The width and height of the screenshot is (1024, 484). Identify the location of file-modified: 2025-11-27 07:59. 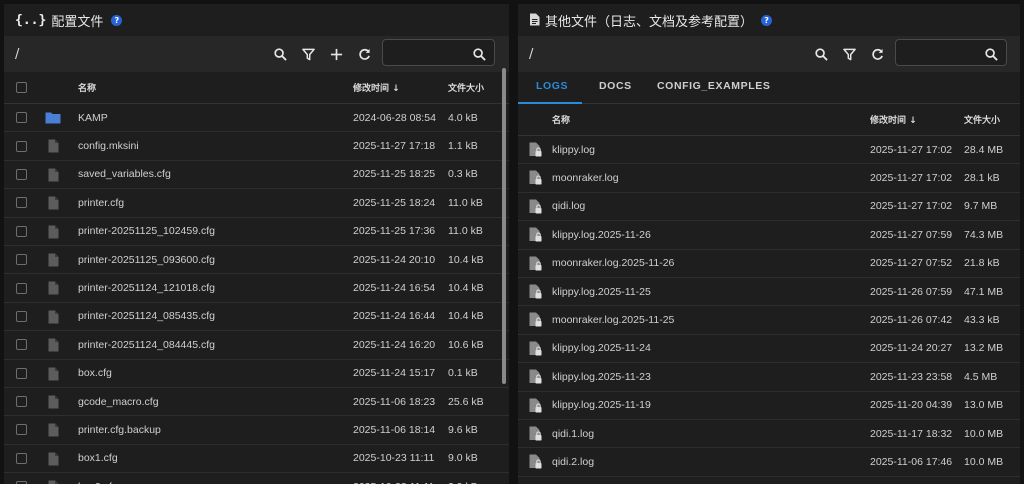
(911, 234).